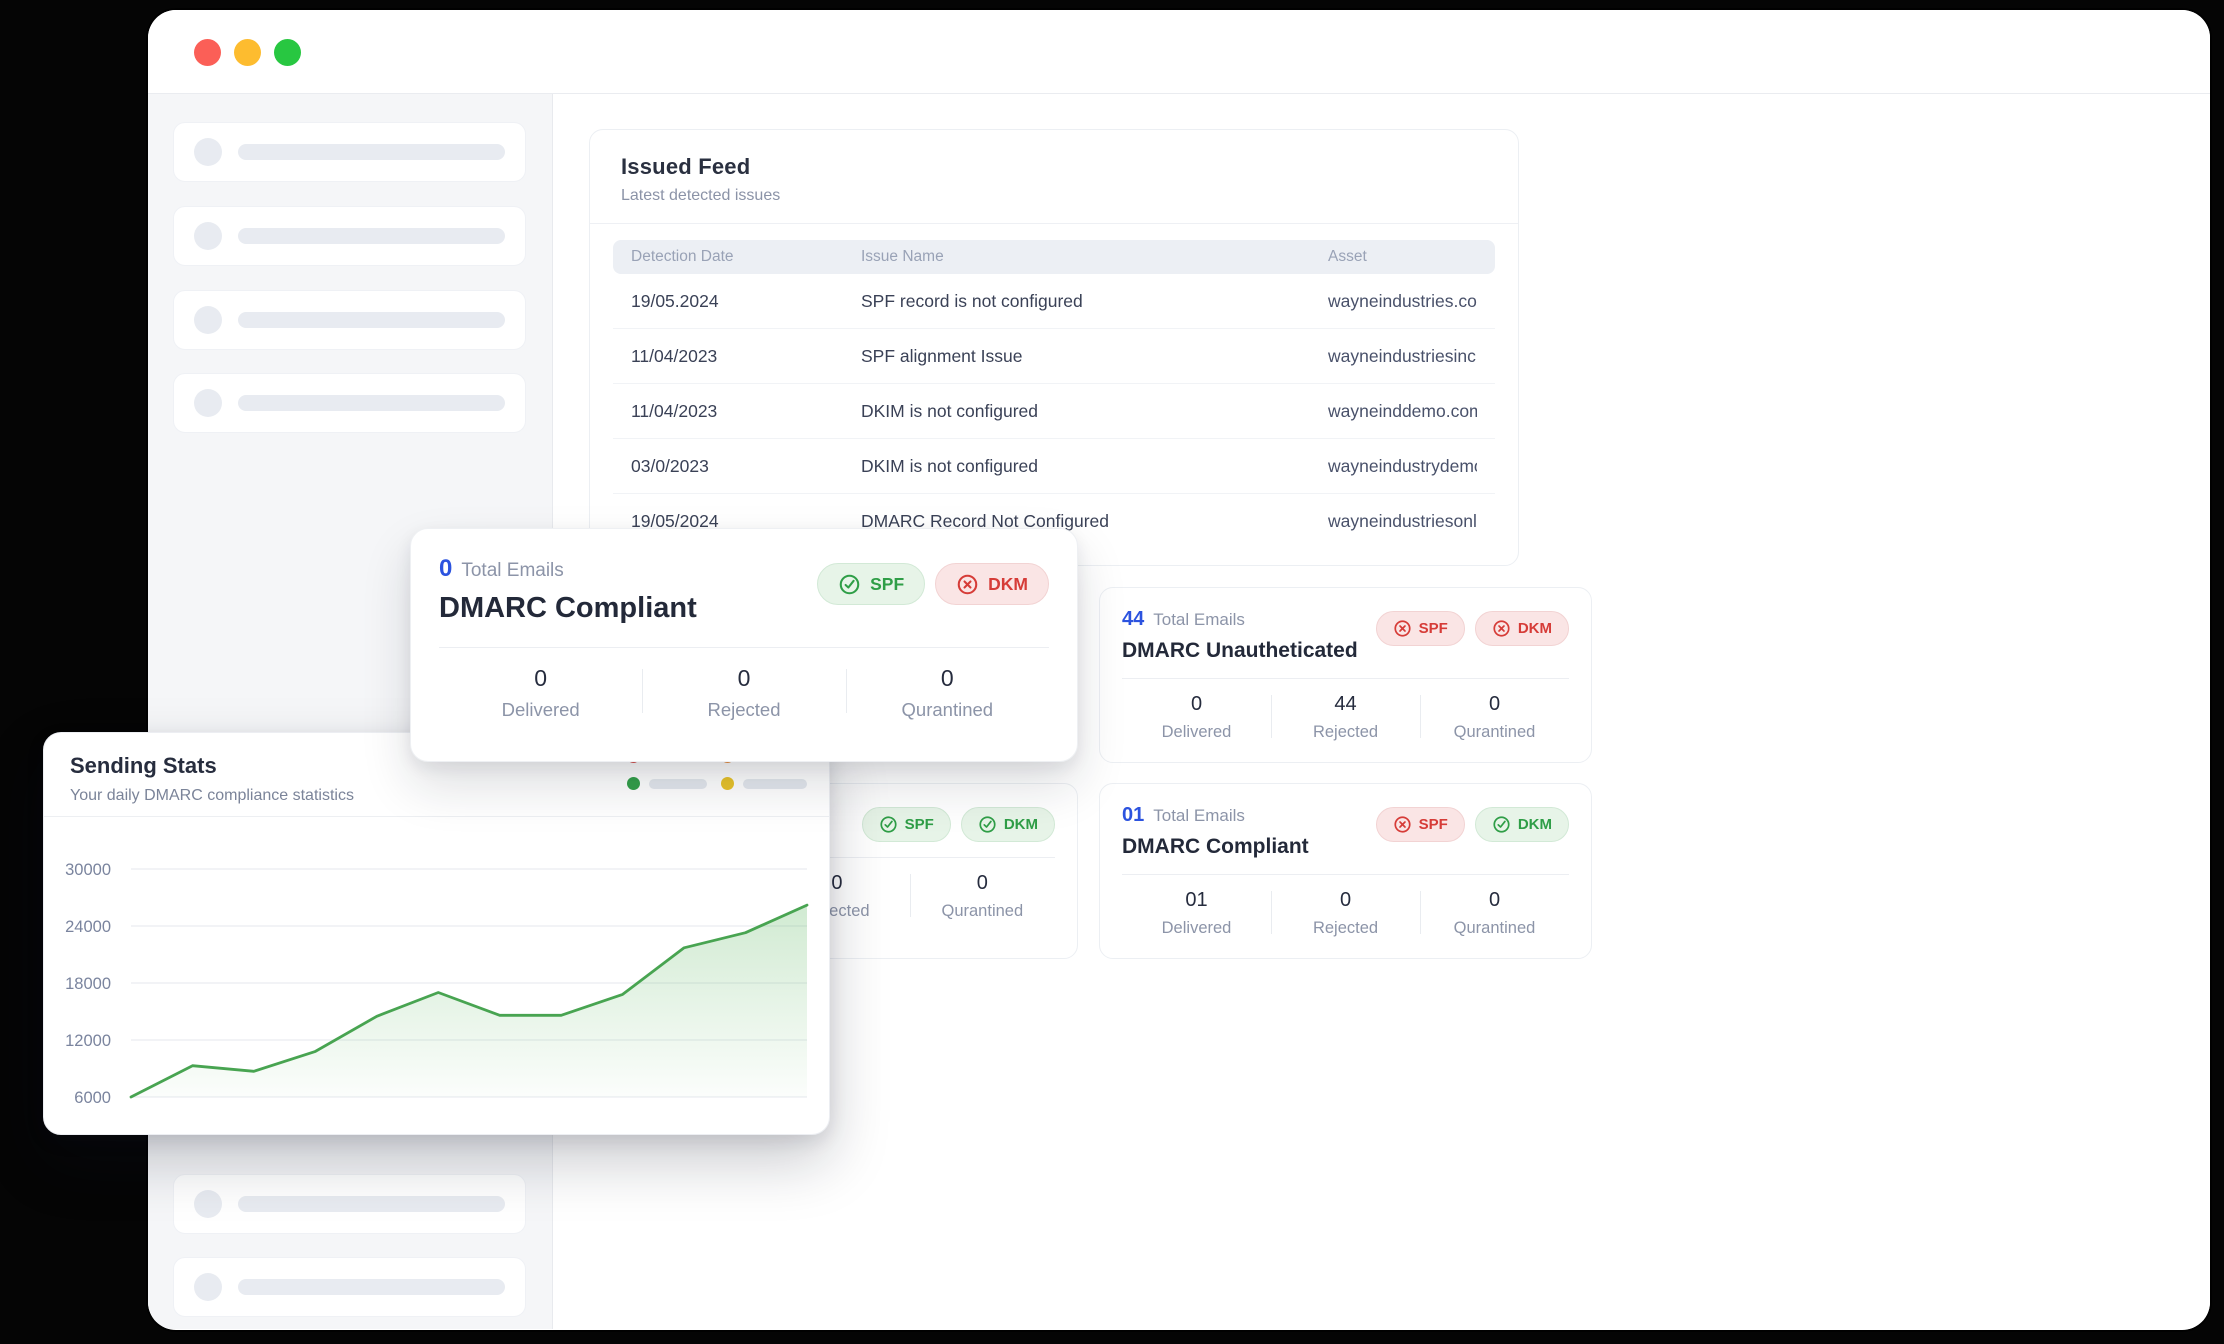  Describe the element at coordinates (88, 1041) in the screenshot. I see `svg-text: 12000` at that location.